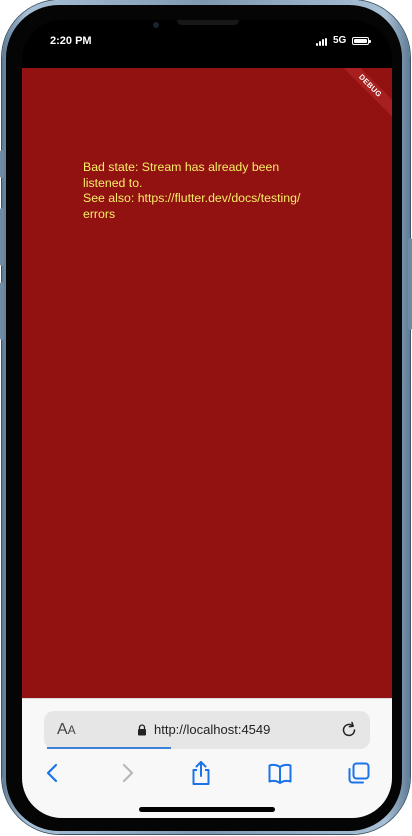 This screenshot has width=412, height=836. I want to click on reload-icon, so click(349, 730).